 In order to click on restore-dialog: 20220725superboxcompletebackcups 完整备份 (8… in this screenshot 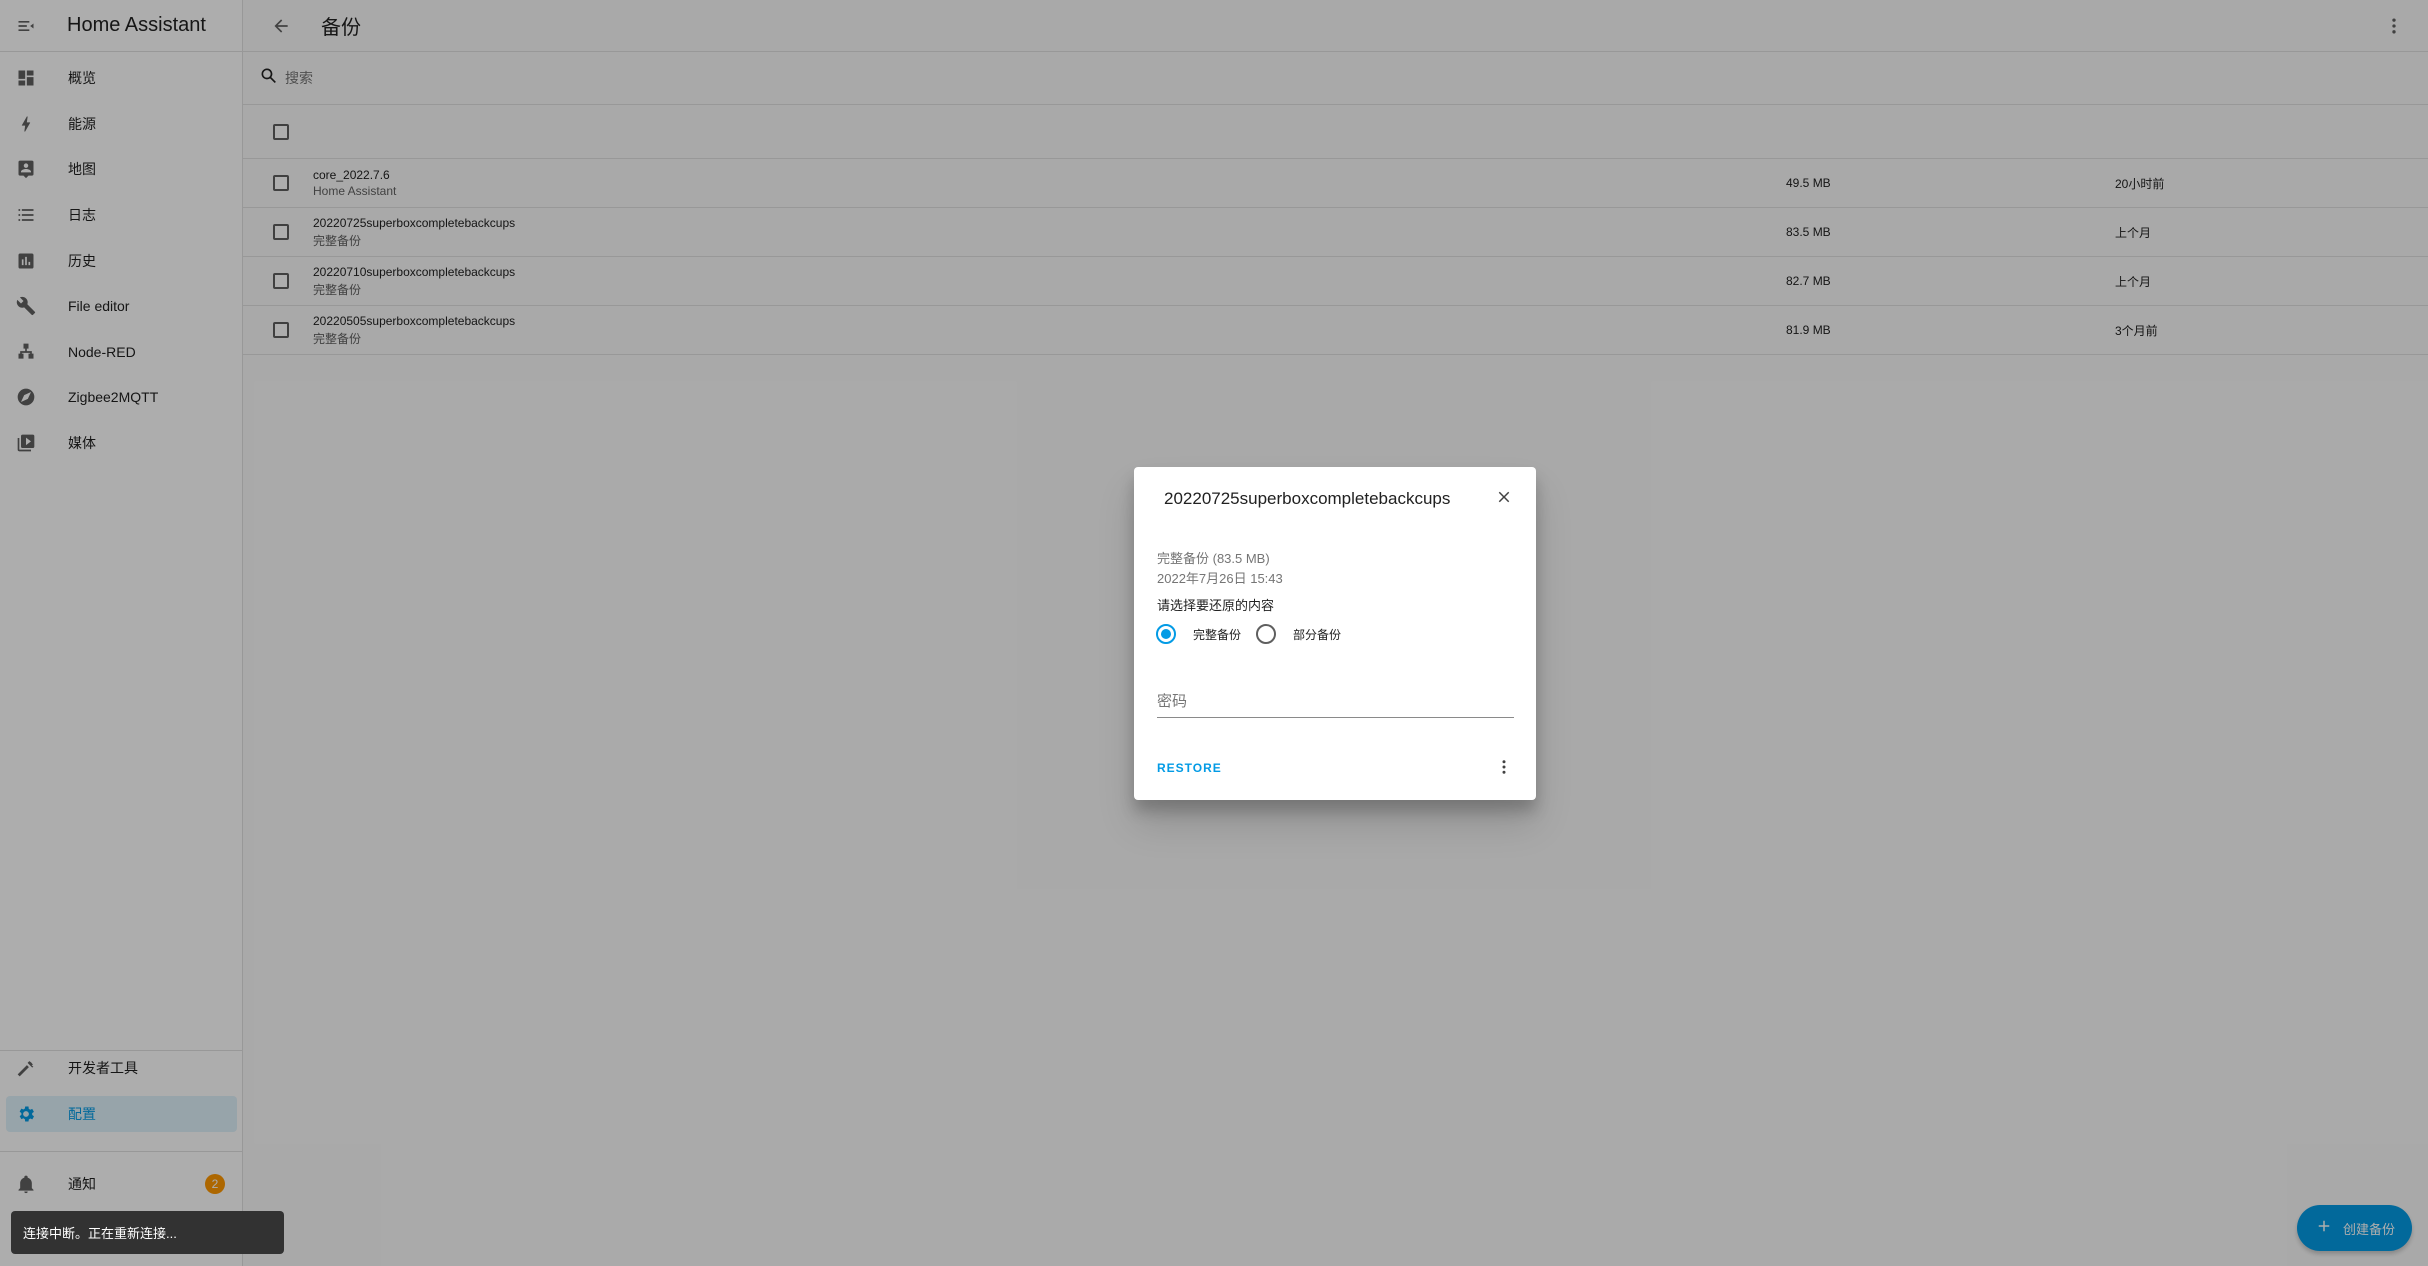, I will do `click(1335, 633)`.